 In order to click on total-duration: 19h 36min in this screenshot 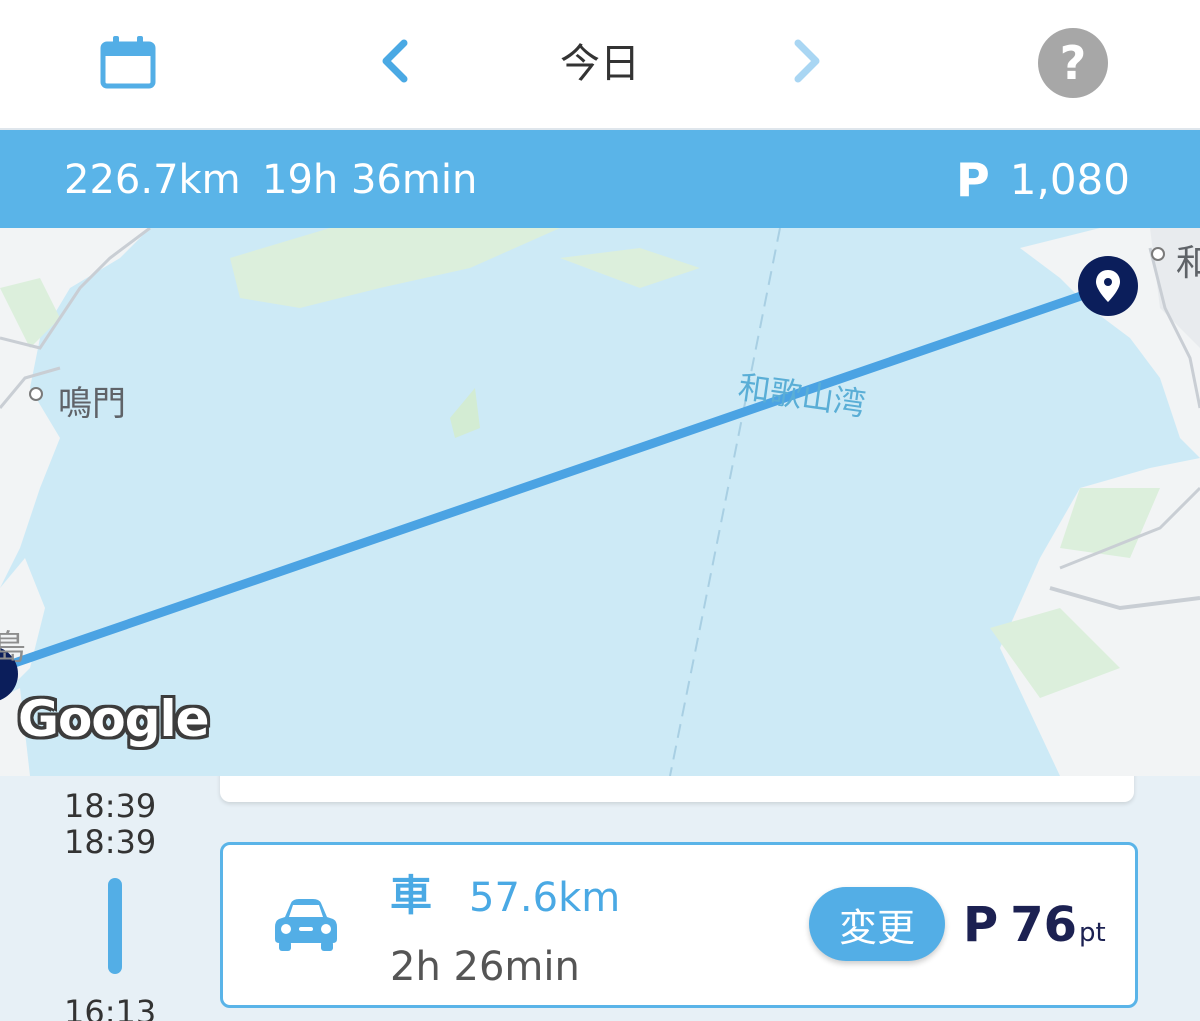, I will do `click(370, 180)`.